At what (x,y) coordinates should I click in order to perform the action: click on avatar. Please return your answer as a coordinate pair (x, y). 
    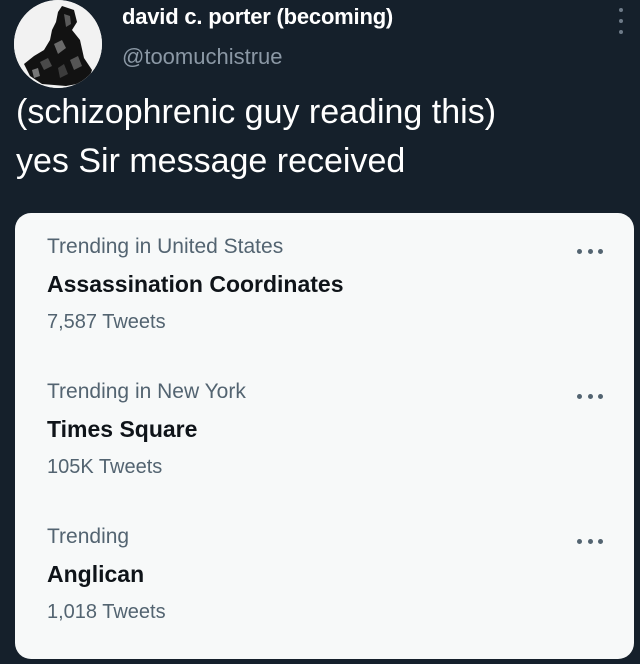
    Looking at the image, I should click on (58, 44).